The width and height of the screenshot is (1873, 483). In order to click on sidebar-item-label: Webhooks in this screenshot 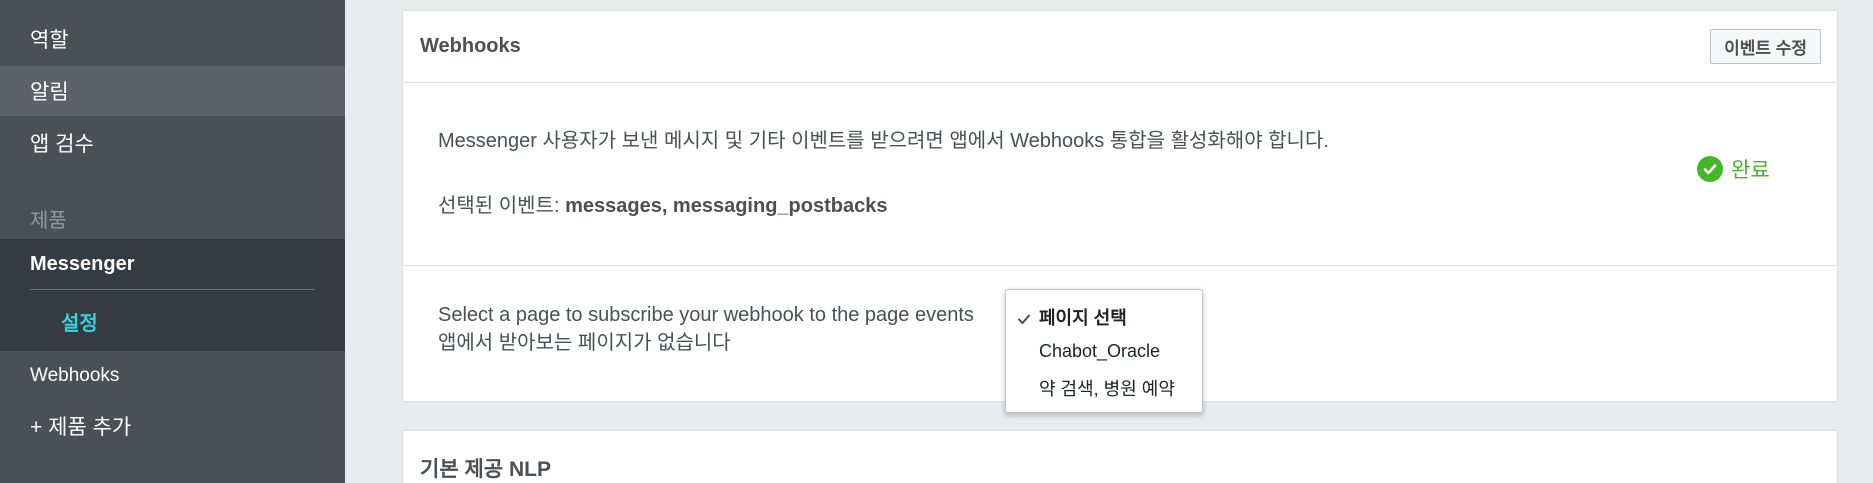, I will do `click(75, 375)`.